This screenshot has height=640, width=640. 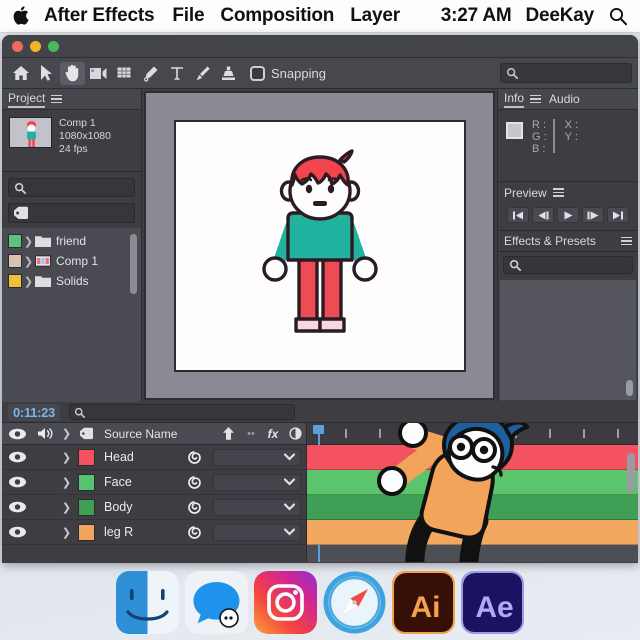 I want to click on grid-rect-icon, so click(x=124, y=73).